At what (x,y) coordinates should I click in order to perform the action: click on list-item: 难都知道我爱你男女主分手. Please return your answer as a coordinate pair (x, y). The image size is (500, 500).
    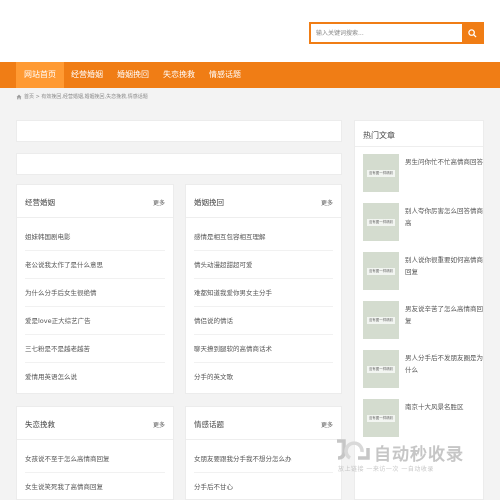
    Looking at the image, I should click on (263, 293).